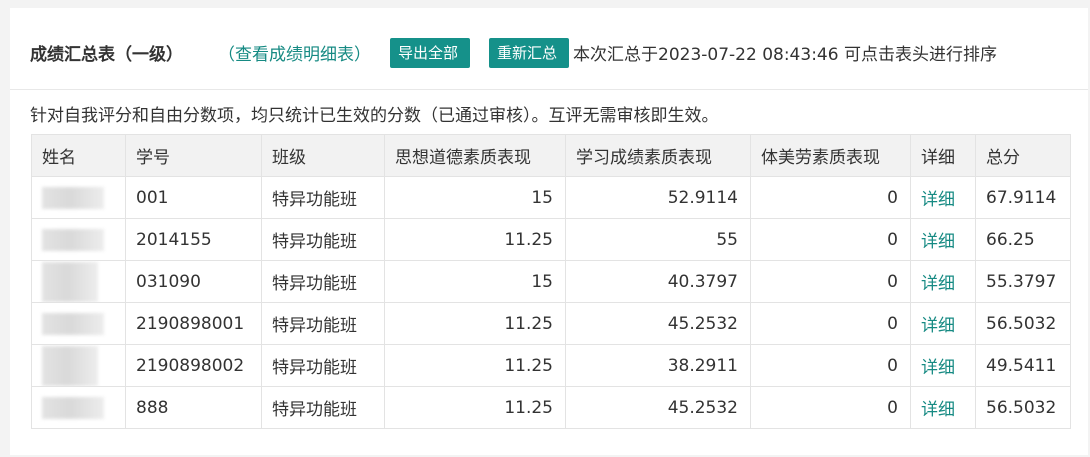 This screenshot has width=1090, height=457. I want to click on column-header-moral: 思想道德素质表现, so click(475, 155).